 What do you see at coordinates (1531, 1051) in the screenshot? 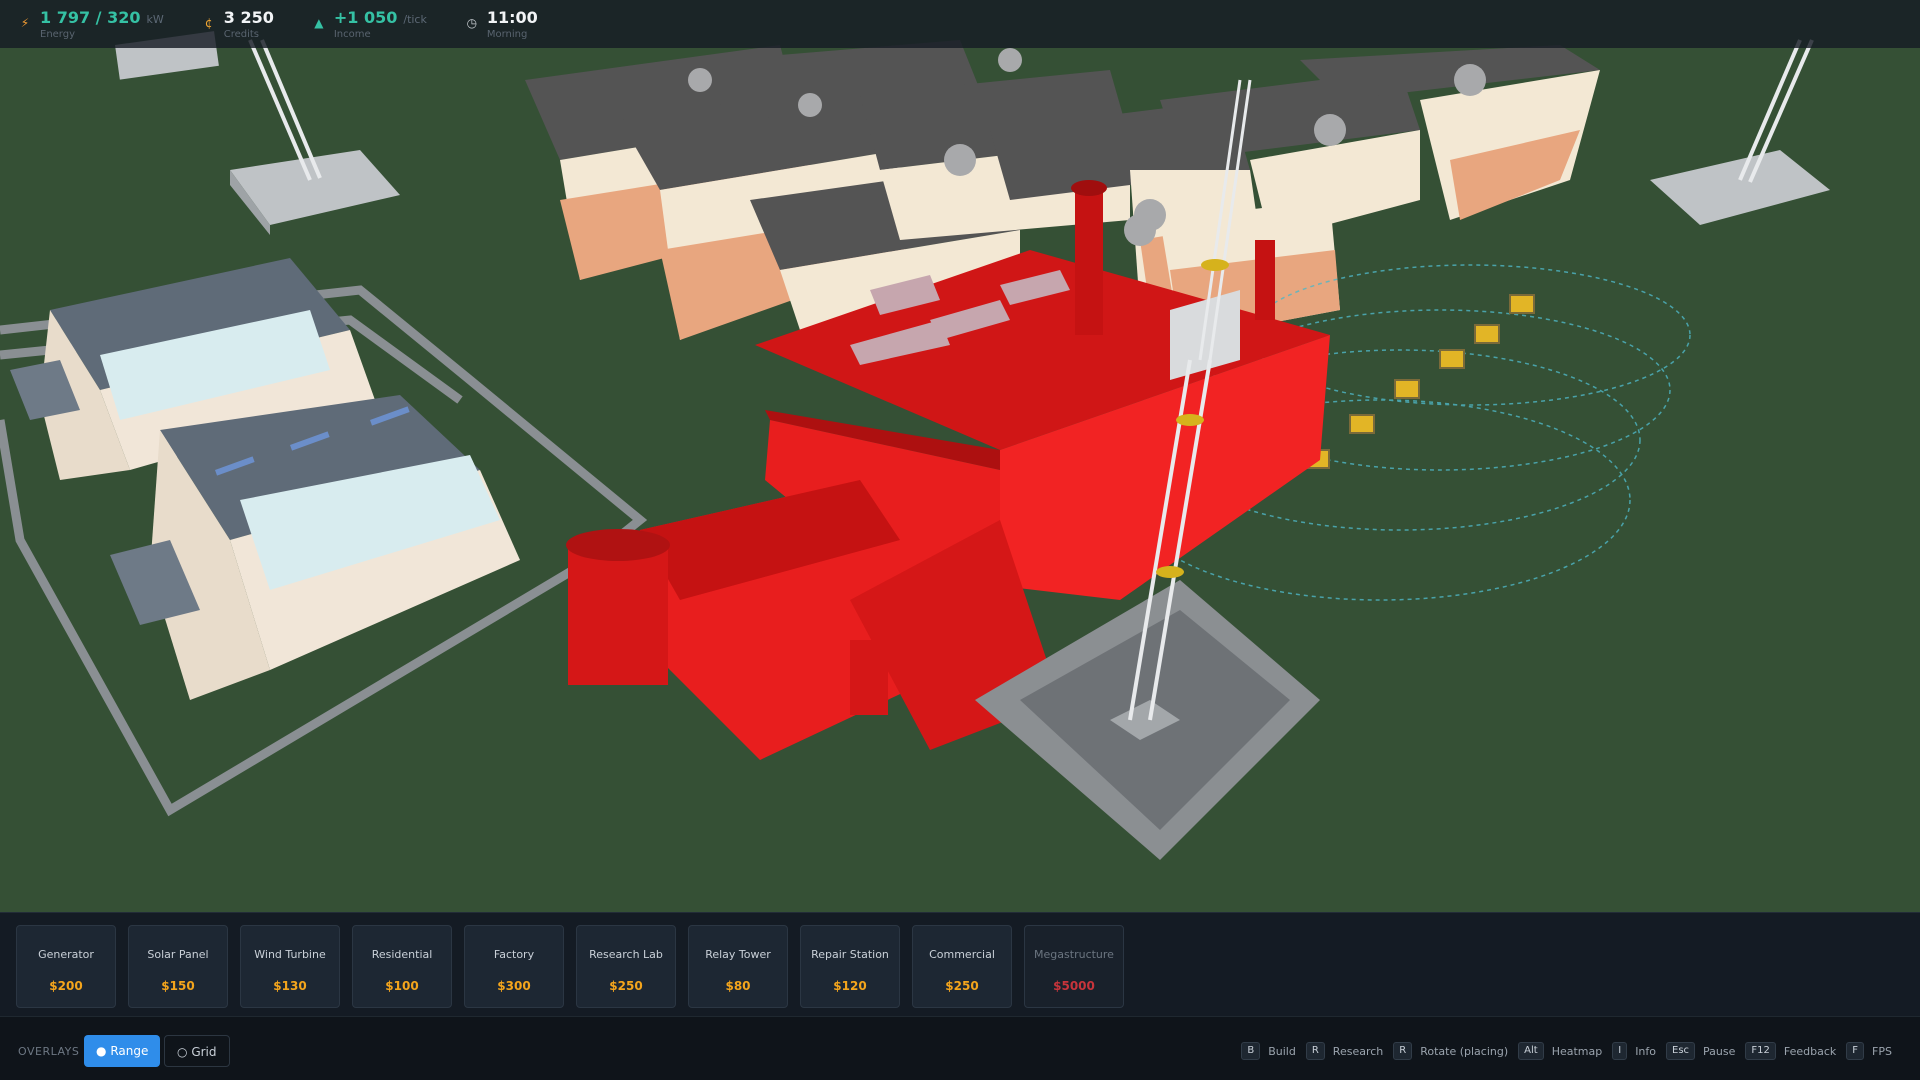
I see `shortcut-key: Alt` at bounding box center [1531, 1051].